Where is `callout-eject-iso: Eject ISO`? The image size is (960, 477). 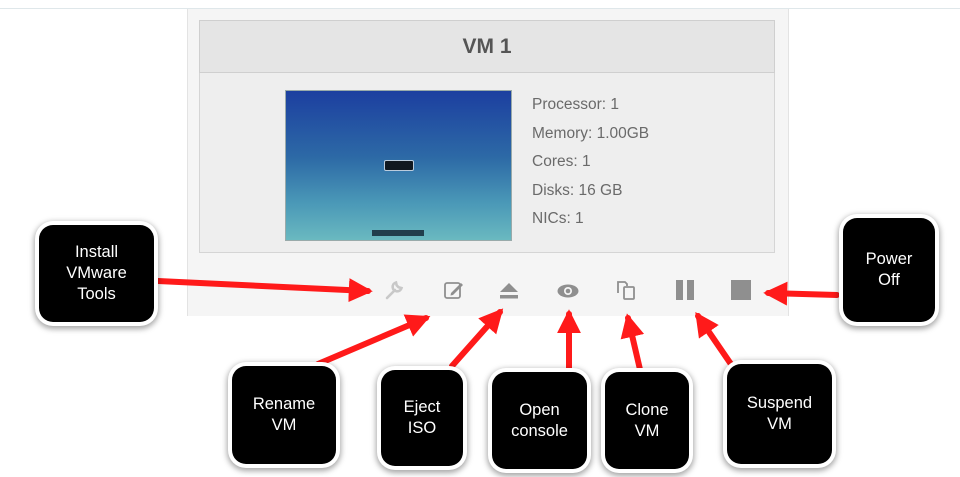
callout-eject-iso: Eject ISO is located at coordinates (422, 418).